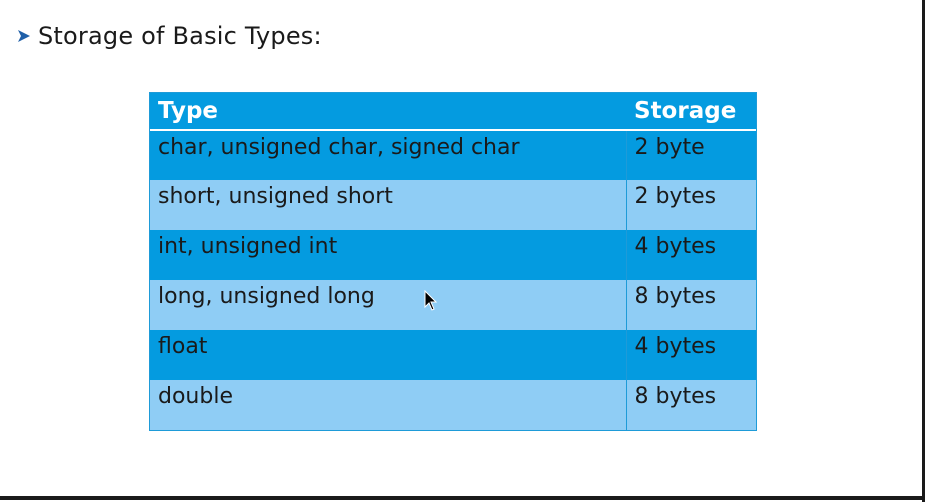 The image size is (928, 502). Describe the element at coordinates (388, 305) in the screenshot. I see `type-cell: long, unsigned long` at that location.